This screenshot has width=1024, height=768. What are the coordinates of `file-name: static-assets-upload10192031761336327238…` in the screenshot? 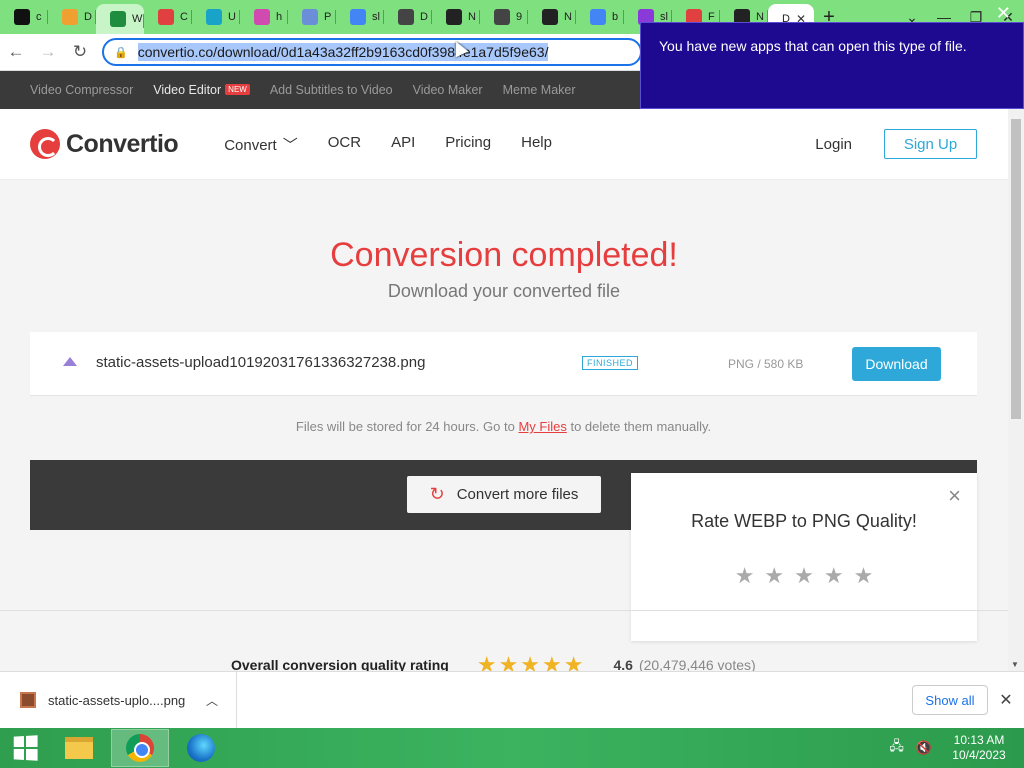 It's located at (261, 362).